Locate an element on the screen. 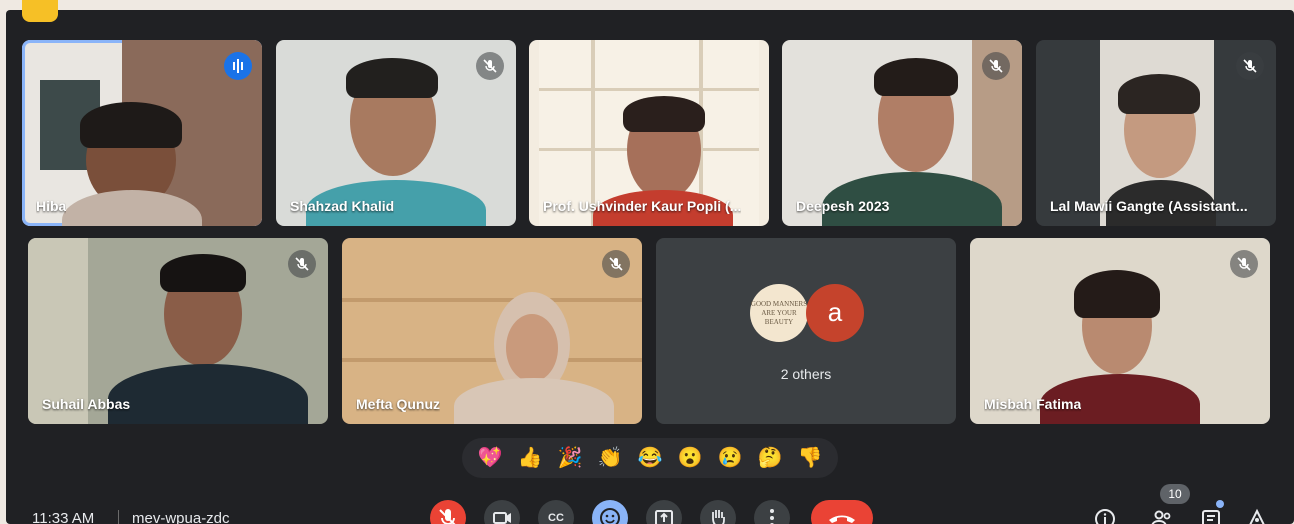 The width and height of the screenshot is (1294, 524). people-icon is located at coordinates (1161, 517).